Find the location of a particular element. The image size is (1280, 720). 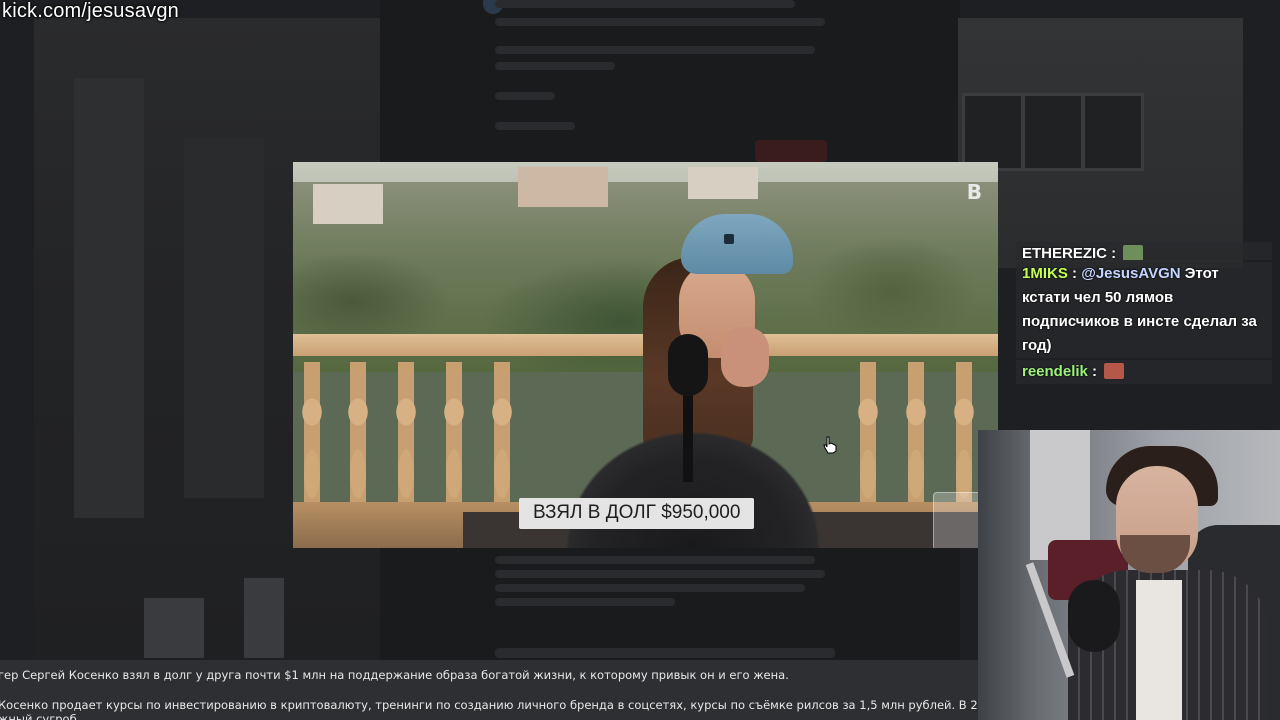

chat-message: ETHEREZIC : is located at coordinates (1144, 251).